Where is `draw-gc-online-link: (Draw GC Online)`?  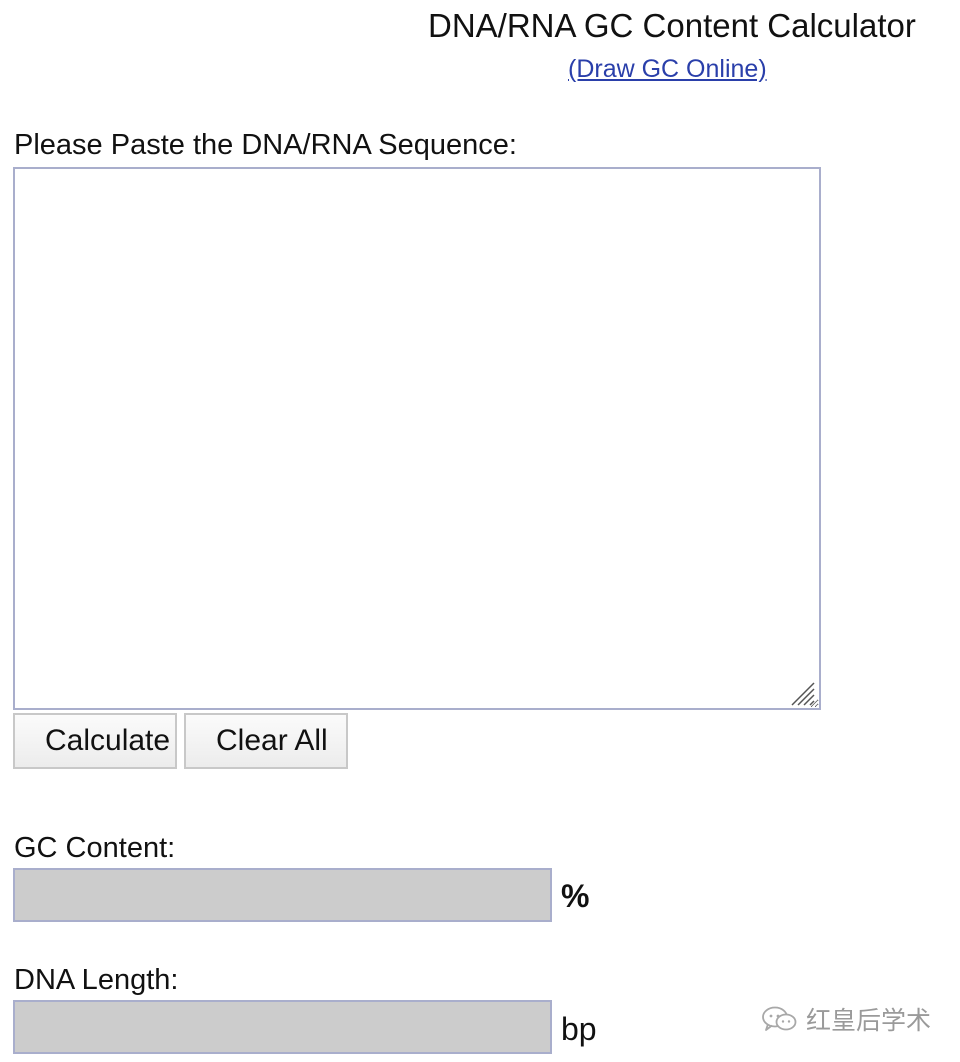 draw-gc-online-link: (Draw GC Online) is located at coordinates (667, 69).